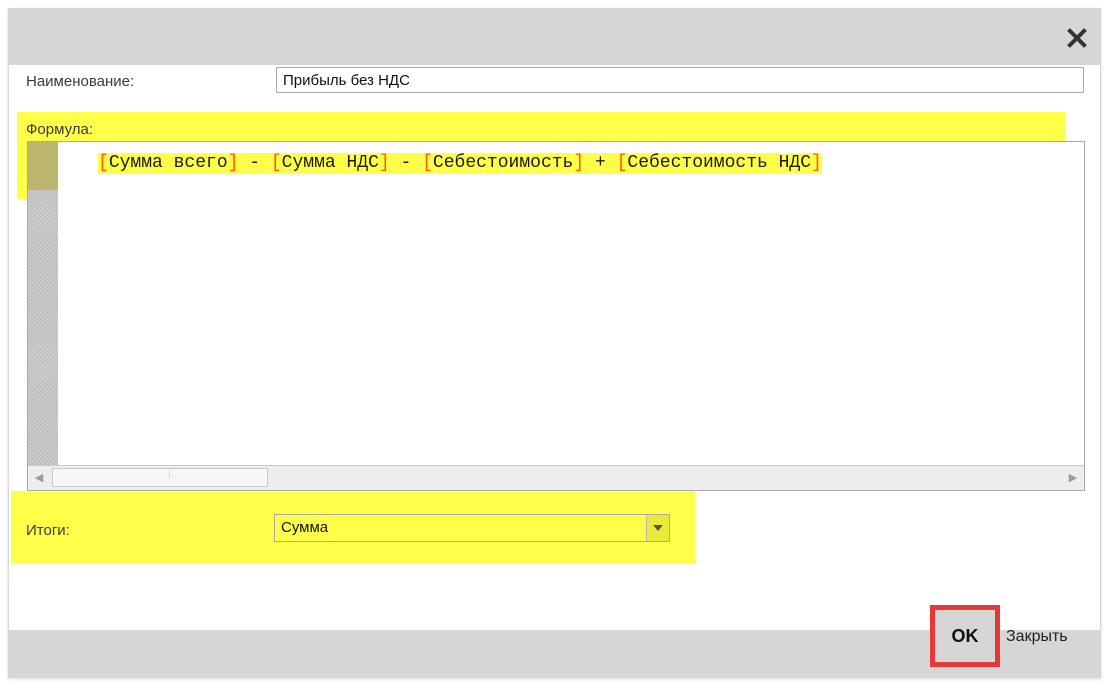 The width and height of the screenshot is (1110, 683). I want to click on scroll-right-arrow-icon: ▶, so click(1073, 478).